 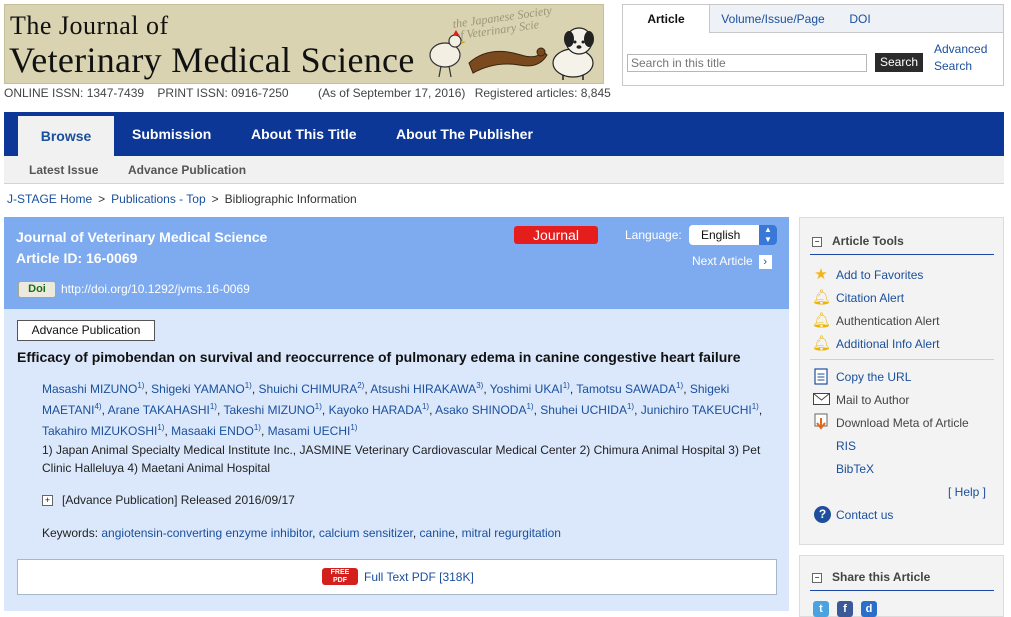 What do you see at coordinates (872, 400) in the screenshot?
I see `mail-author-link: Mail to Author` at bounding box center [872, 400].